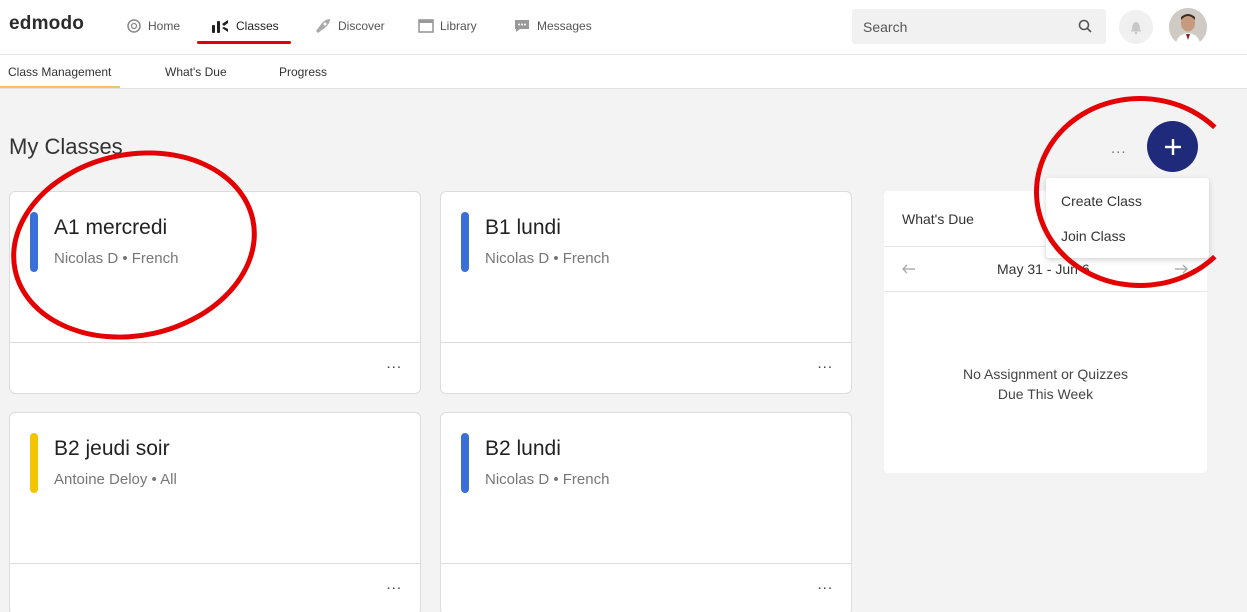 The image size is (1247, 612). I want to click on join-class-option: Join Class, so click(1093, 236).